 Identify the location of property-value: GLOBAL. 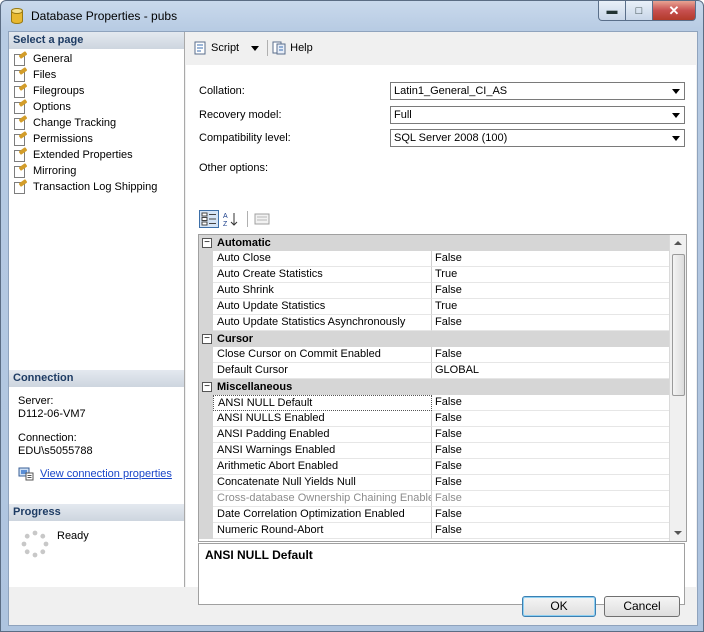
(550, 371).